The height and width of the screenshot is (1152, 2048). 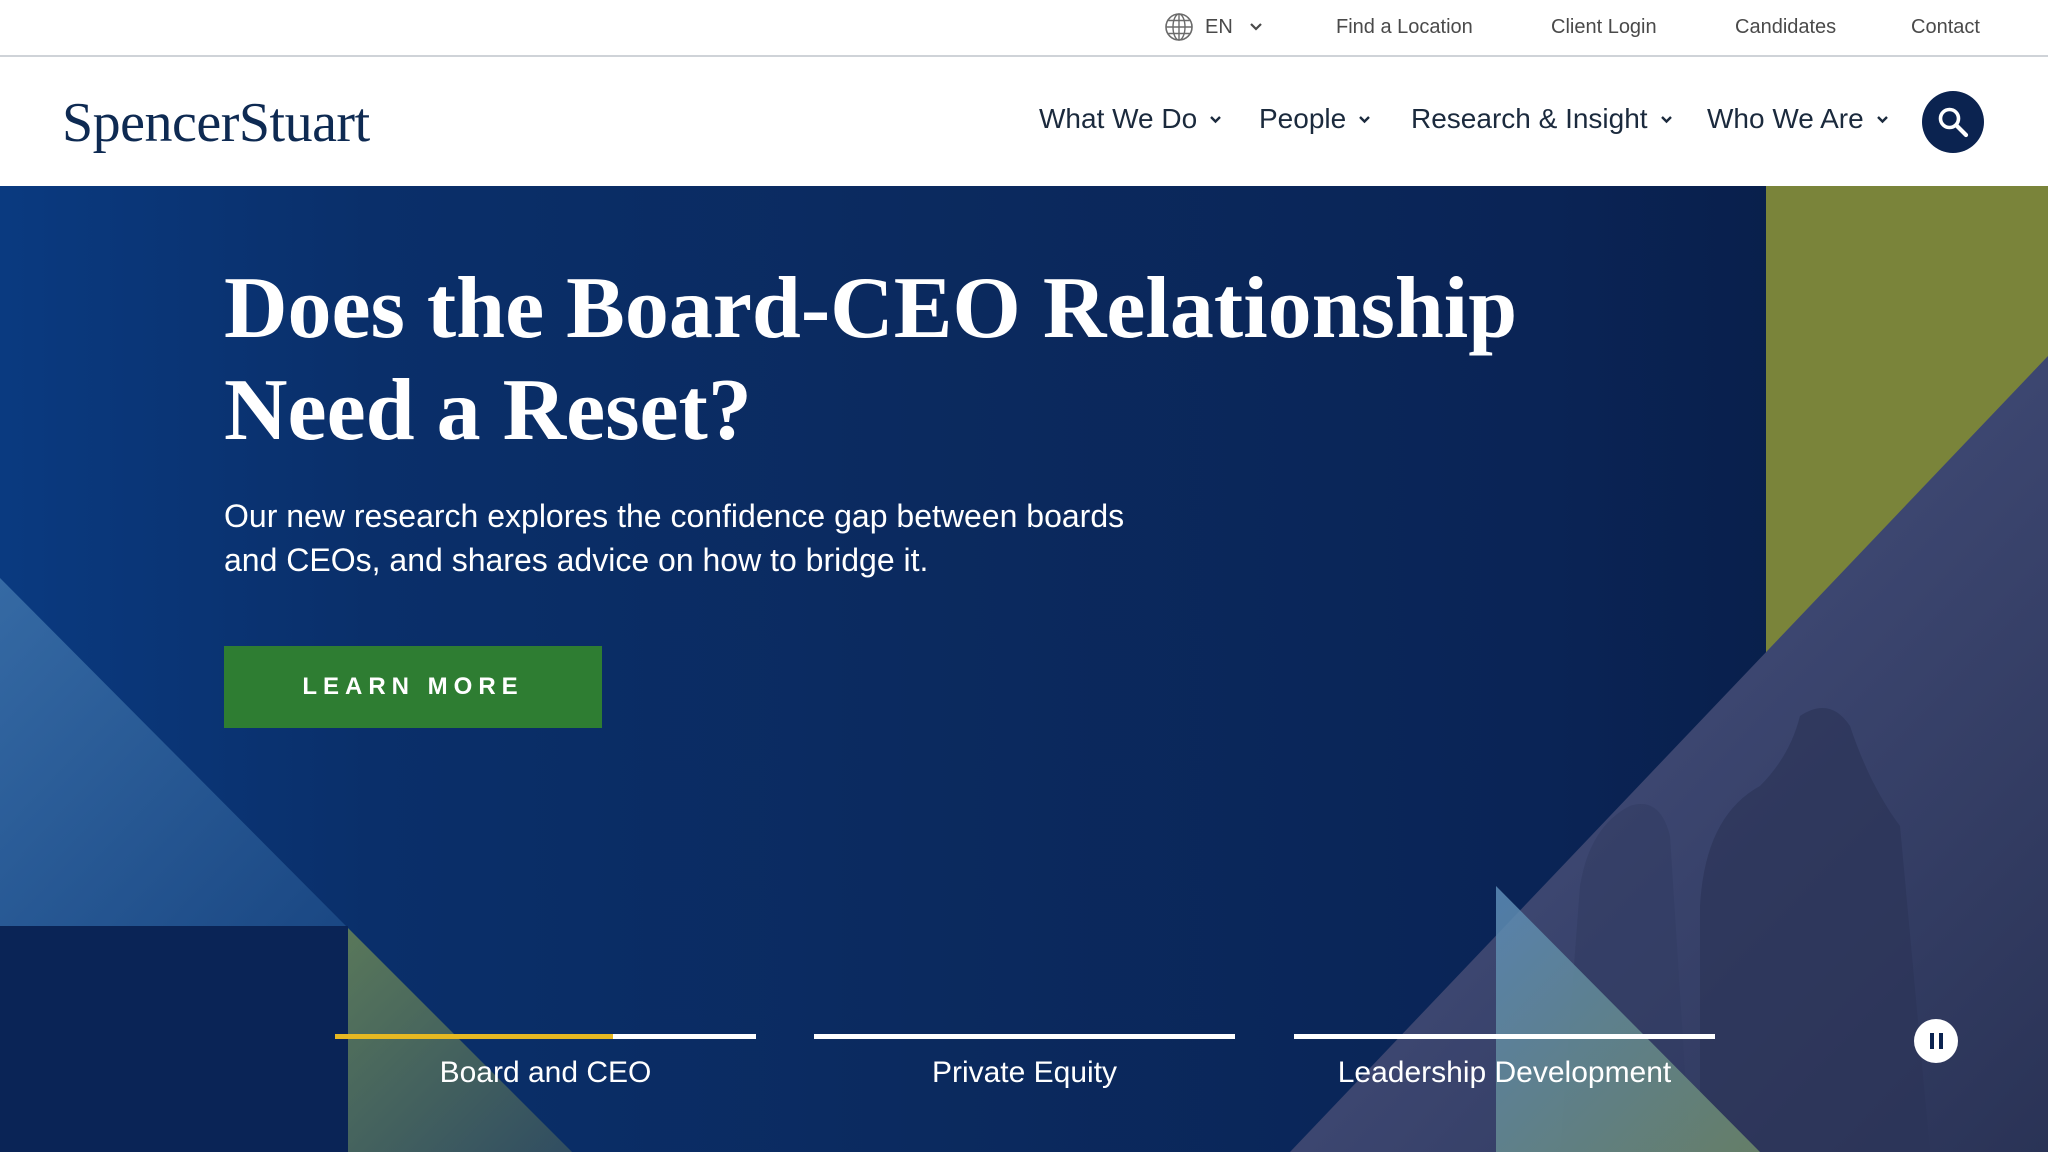 I want to click on tab-label: Board and CEO, so click(x=545, y=1072).